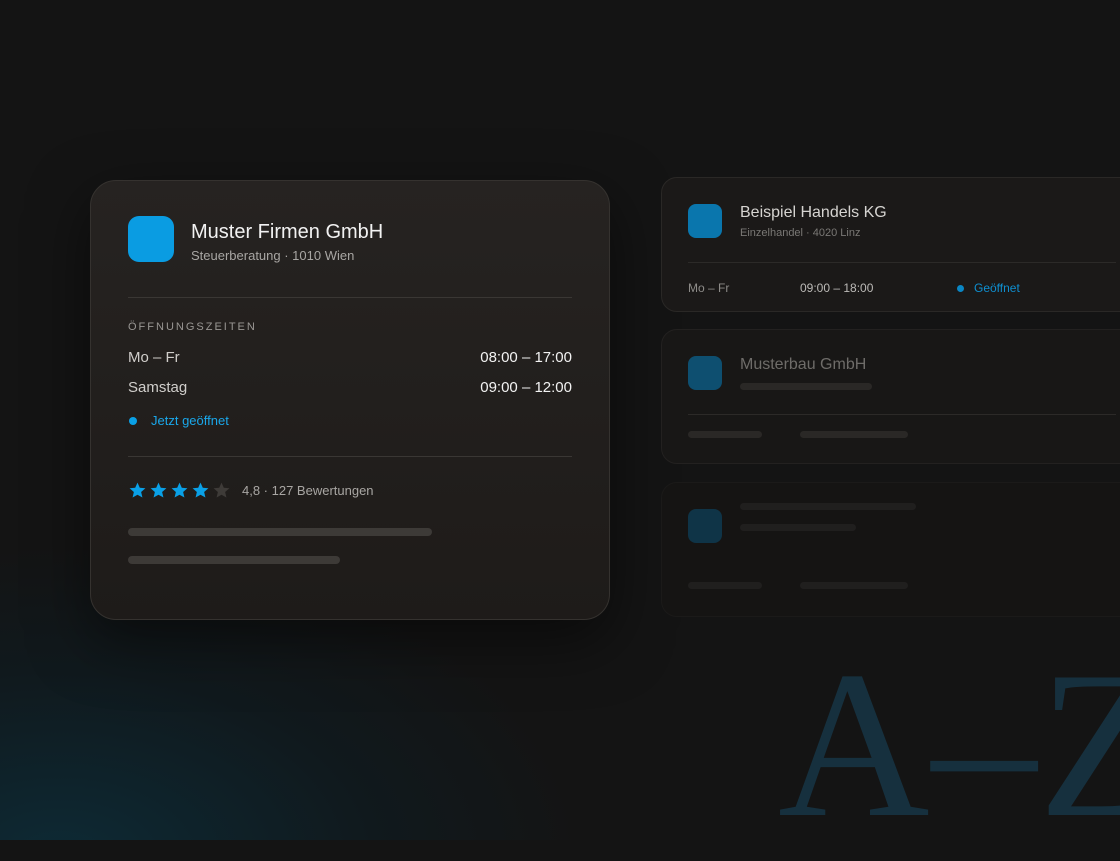 Image resolution: width=1120 pixels, height=861 pixels. Describe the element at coordinates (158, 387) in the screenshot. I see `hours-day: Samstag` at that location.